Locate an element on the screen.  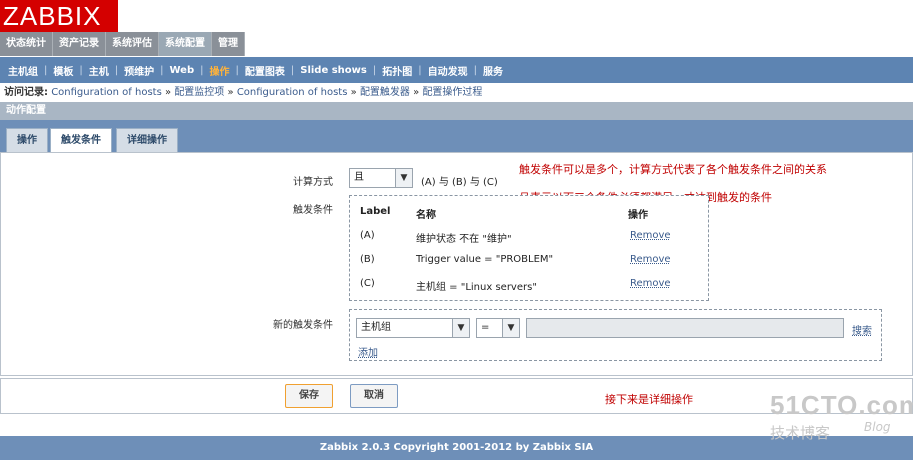
breadcrumb-item: 配置监控项 is located at coordinates (199, 92).